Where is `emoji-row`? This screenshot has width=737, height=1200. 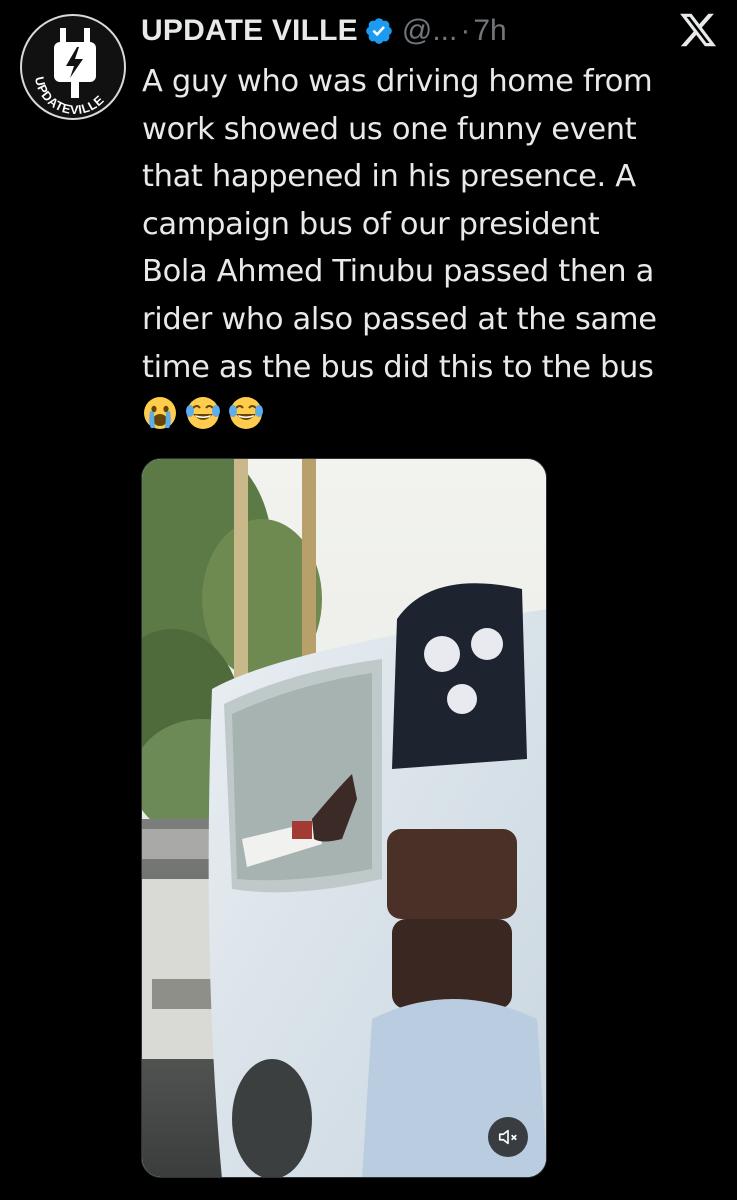 emoji-row is located at coordinates (203, 413).